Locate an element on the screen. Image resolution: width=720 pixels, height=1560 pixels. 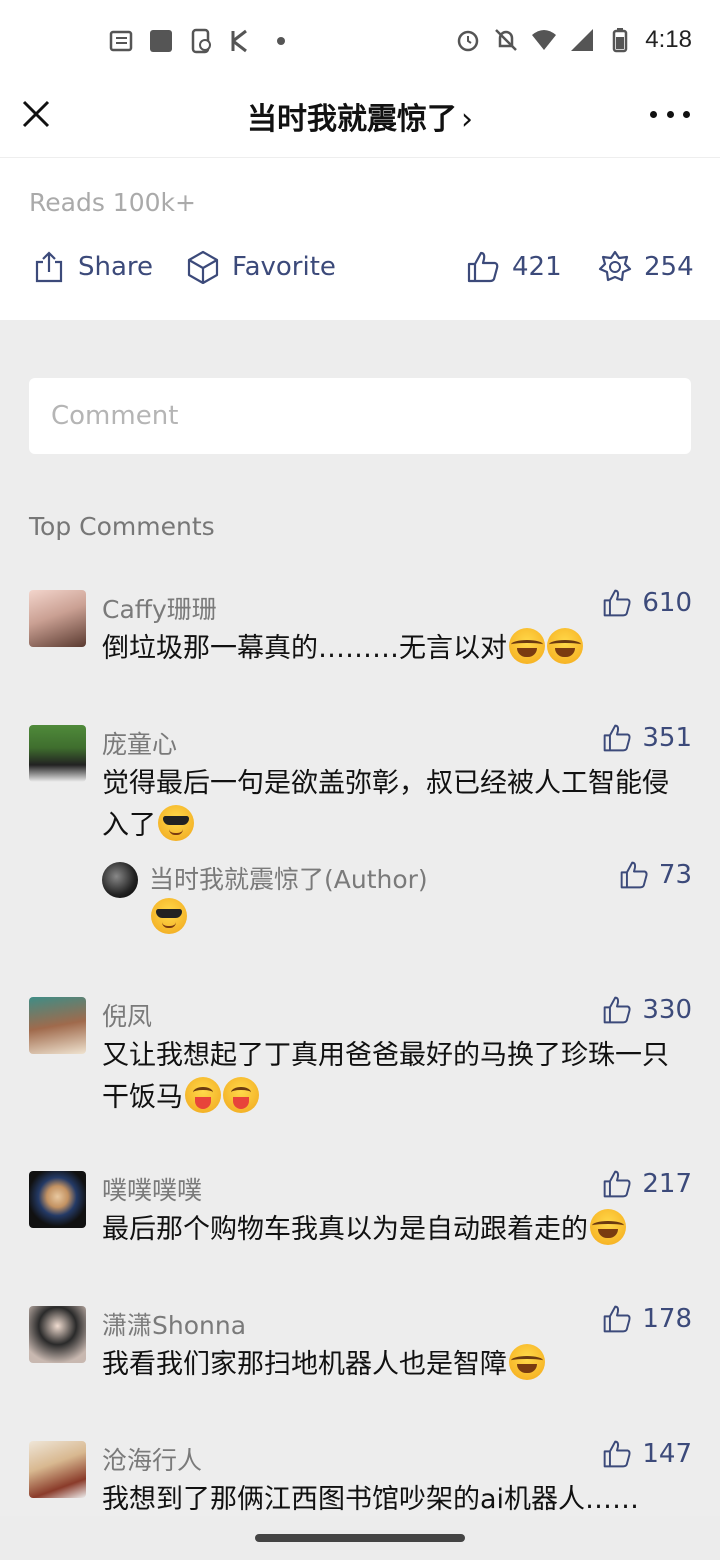
favorite-button: Favorite is located at coordinates (261, 267).